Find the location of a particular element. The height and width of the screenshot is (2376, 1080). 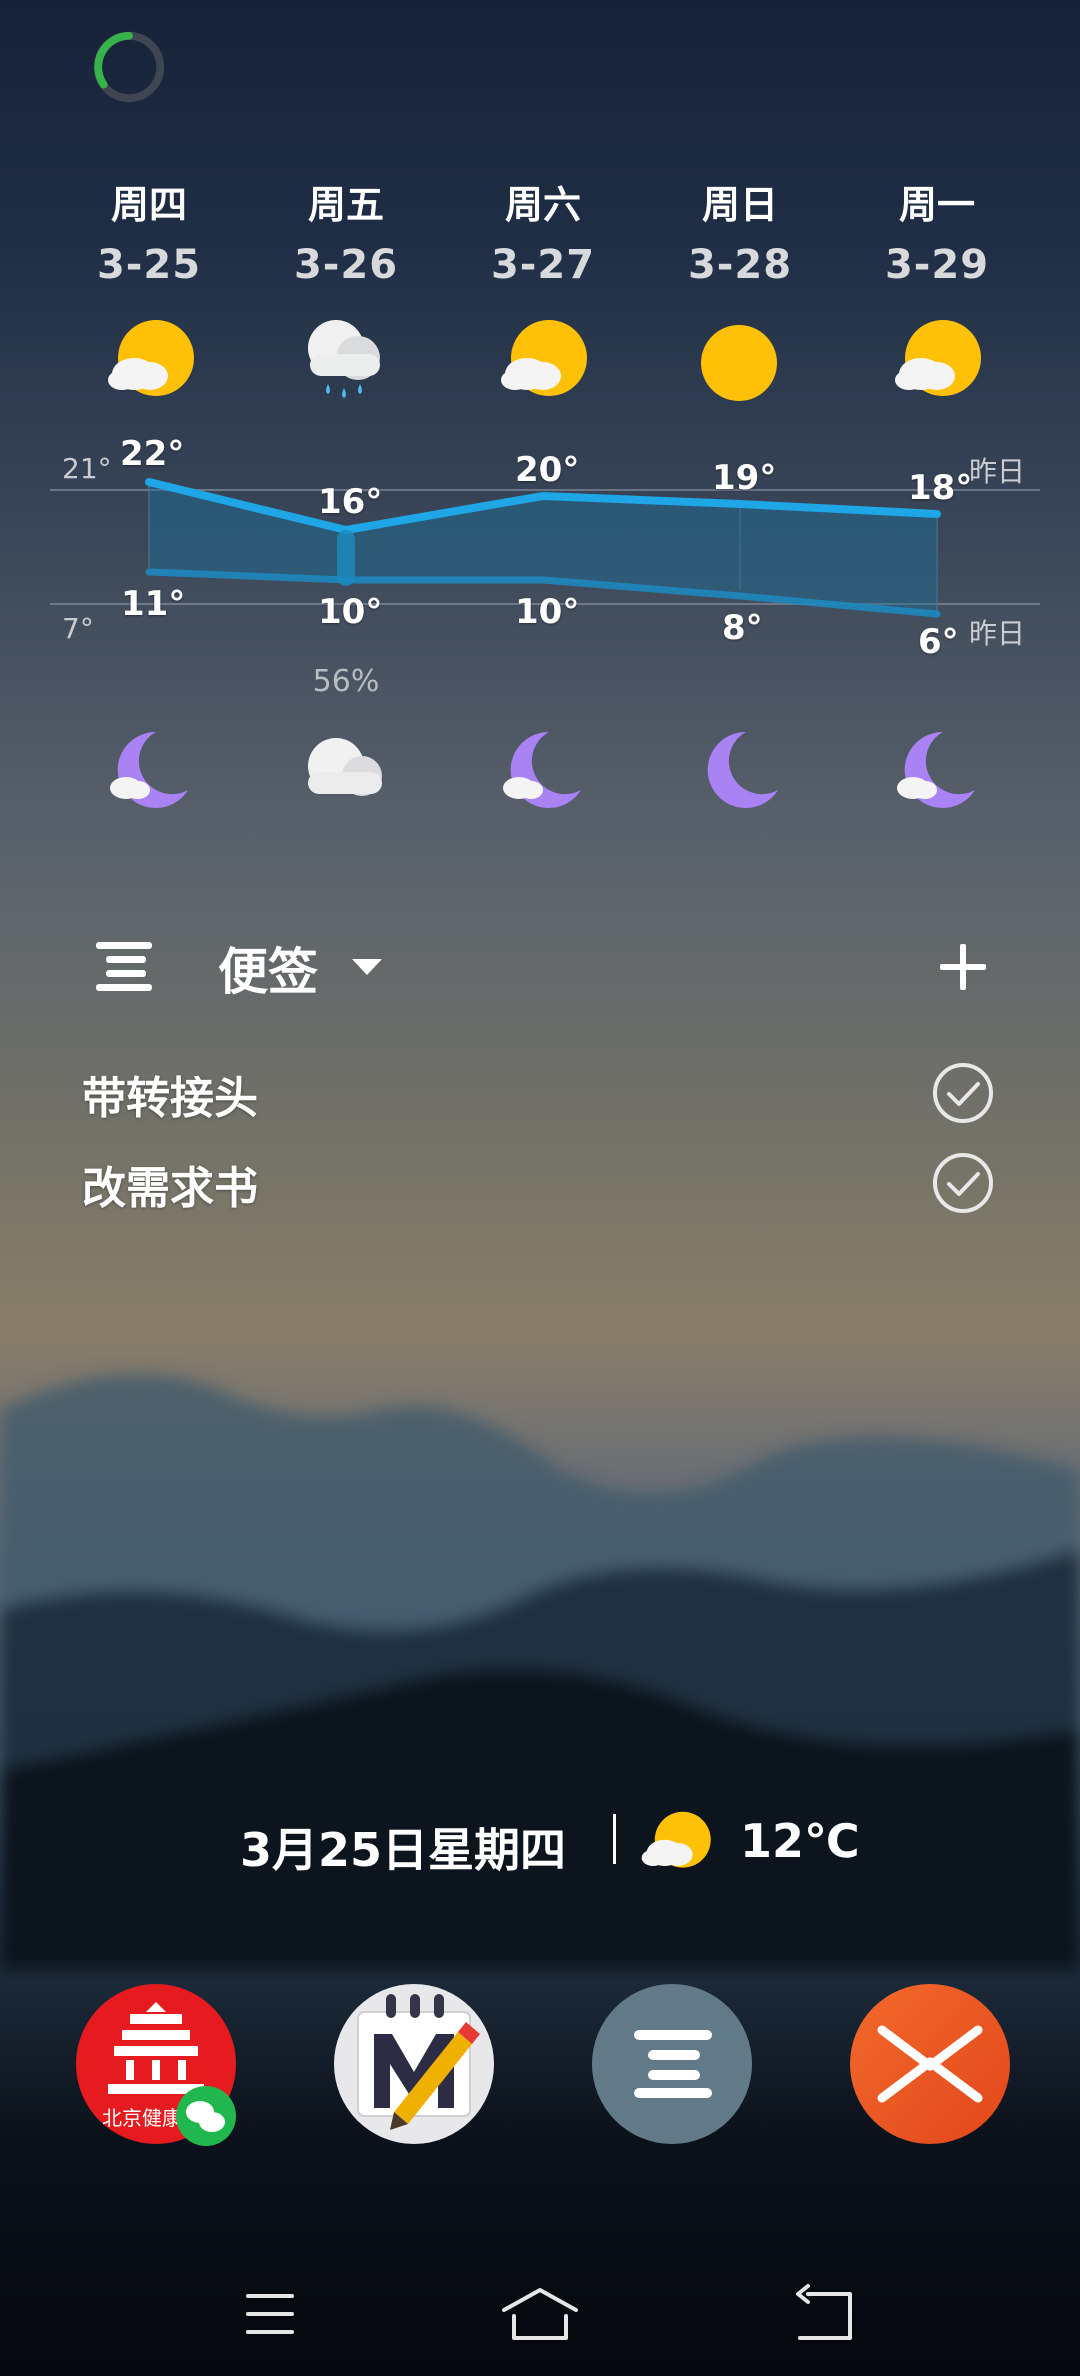

home-nav-icon is located at coordinates (540, 2315).